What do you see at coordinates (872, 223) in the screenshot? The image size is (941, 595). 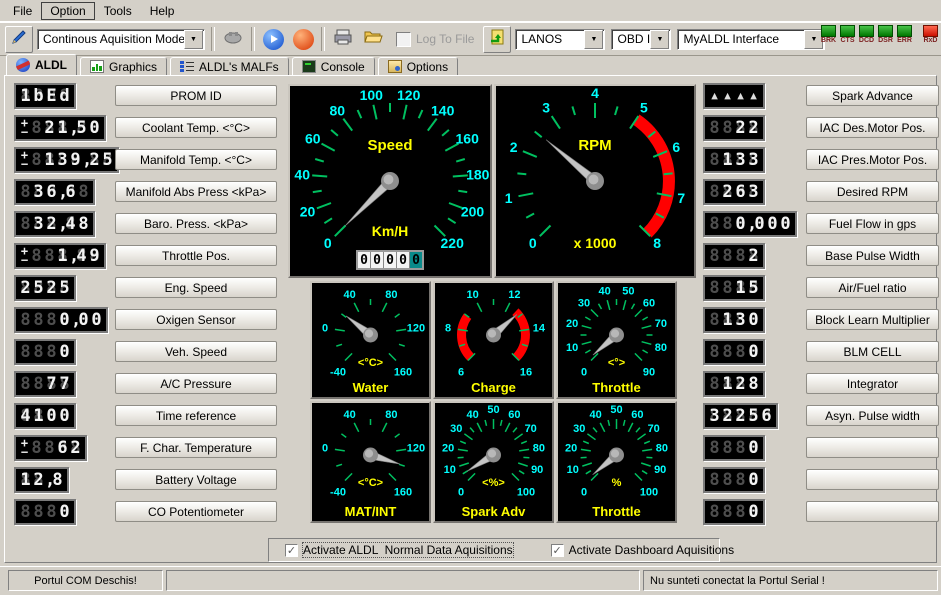 I see `parameter-label-button: Fuel Flow in gps` at bounding box center [872, 223].